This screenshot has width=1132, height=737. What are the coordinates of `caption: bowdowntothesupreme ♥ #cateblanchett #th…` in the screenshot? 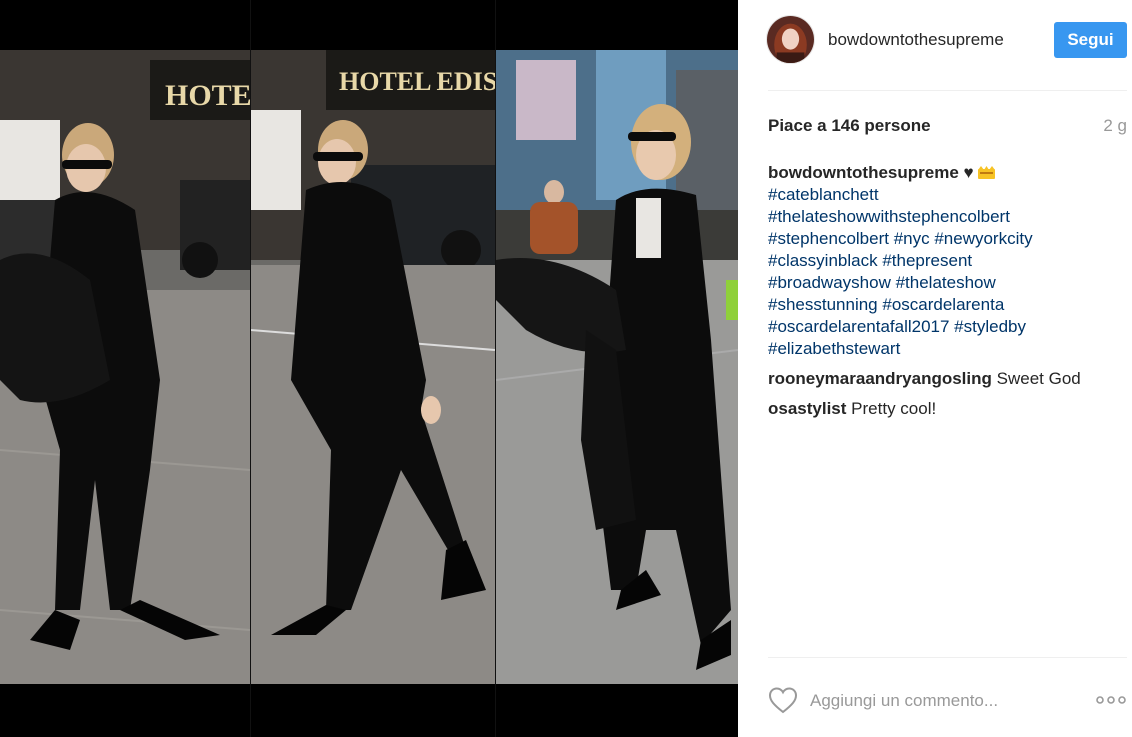 It's located at (949, 261).